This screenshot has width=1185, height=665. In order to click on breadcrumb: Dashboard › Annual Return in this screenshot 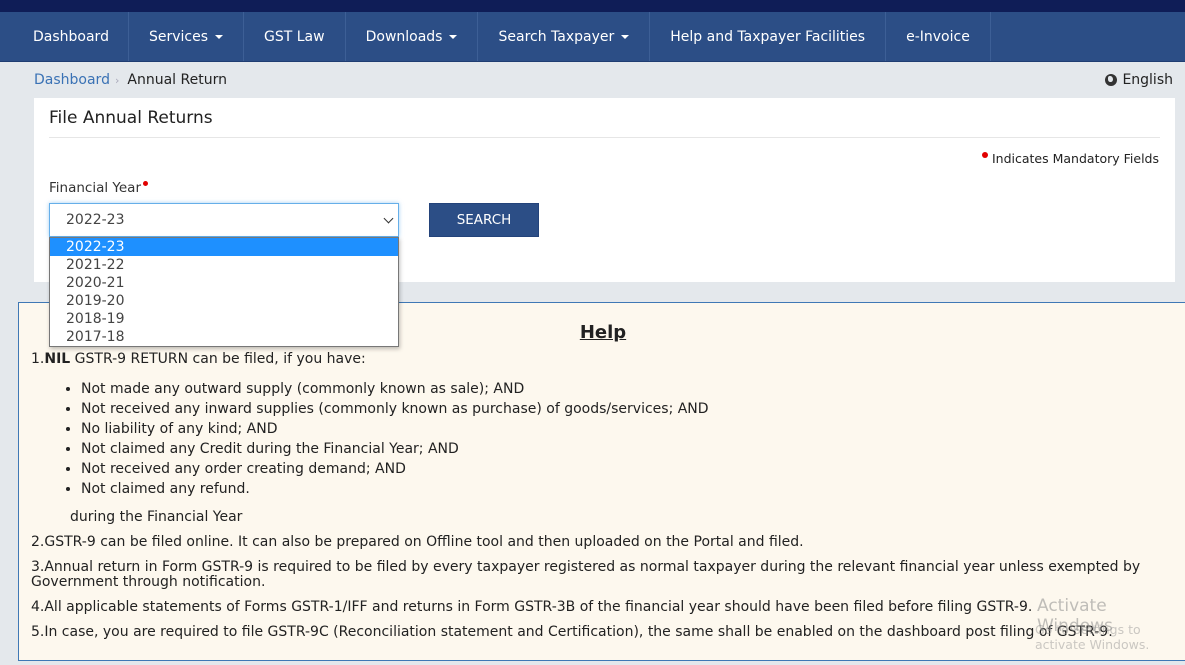, I will do `click(130, 80)`.